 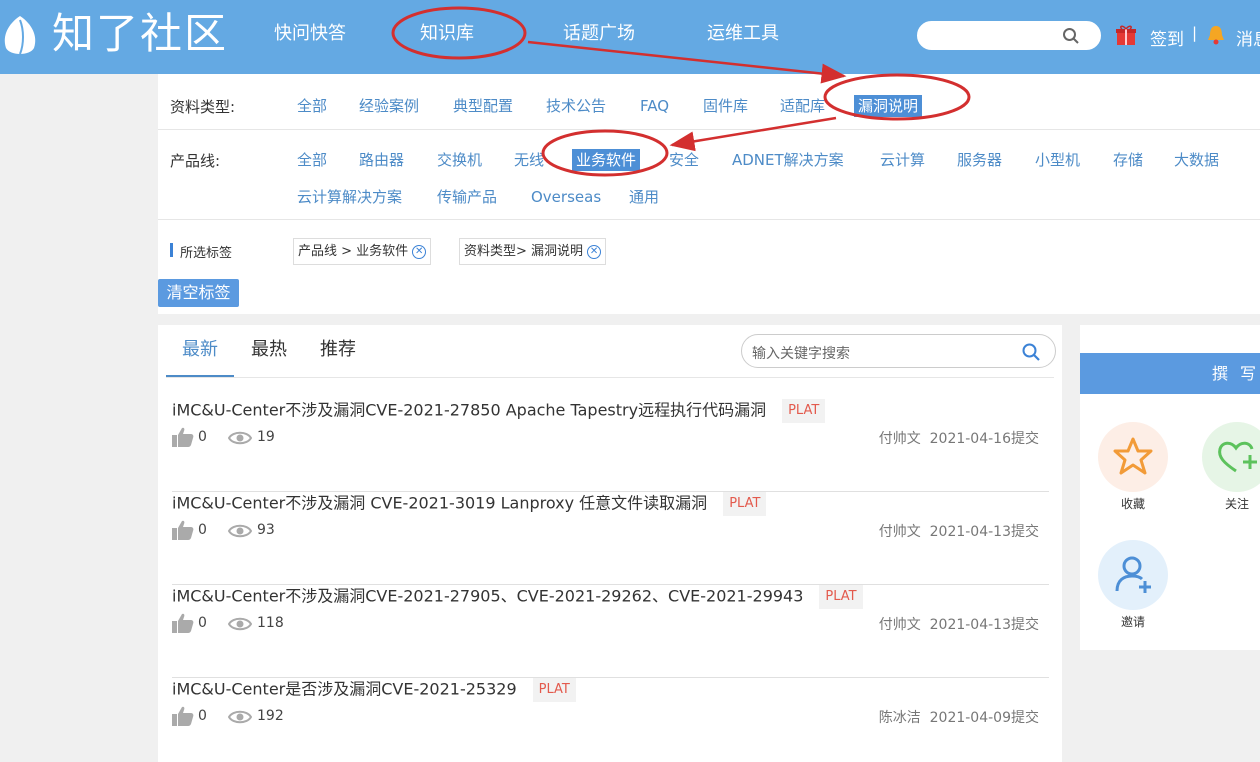 What do you see at coordinates (684, 160) in the screenshot?
I see `filter-product-security: 安全` at bounding box center [684, 160].